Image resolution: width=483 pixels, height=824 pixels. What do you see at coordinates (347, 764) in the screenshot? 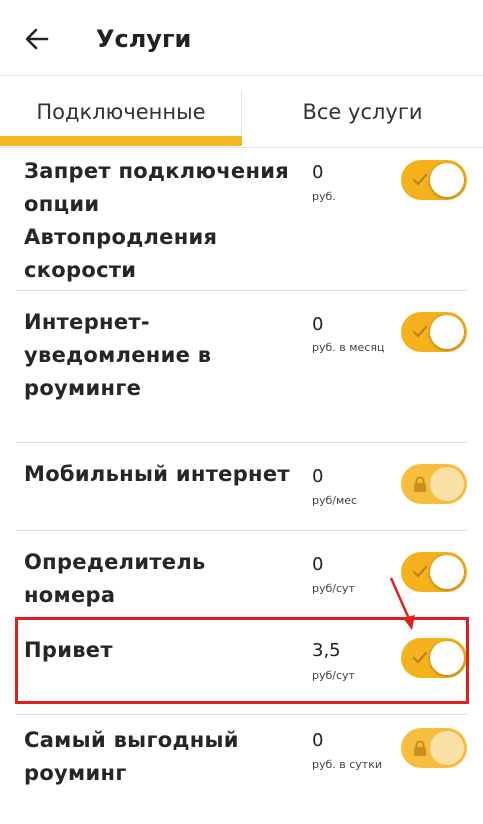
I see `service-price-unit: руб. в сутки` at bounding box center [347, 764].